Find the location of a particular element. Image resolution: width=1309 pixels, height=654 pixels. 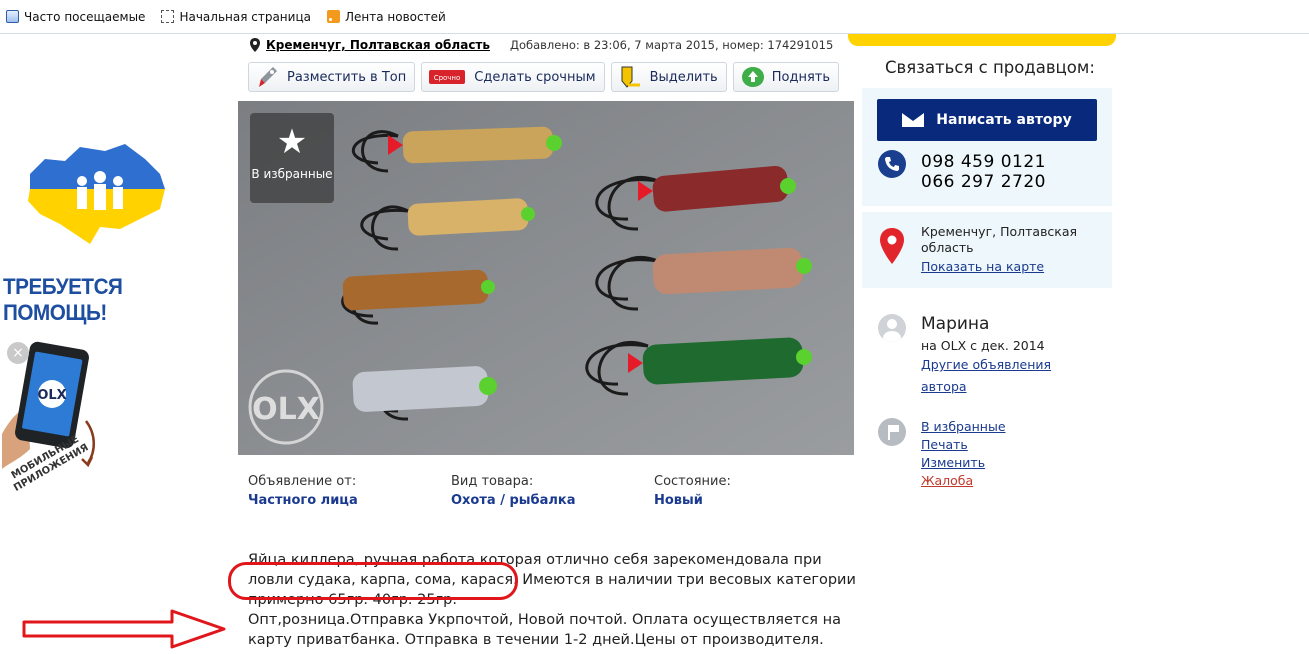

show-on-map-link: Показать на карте is located at coordinates (982, 266).